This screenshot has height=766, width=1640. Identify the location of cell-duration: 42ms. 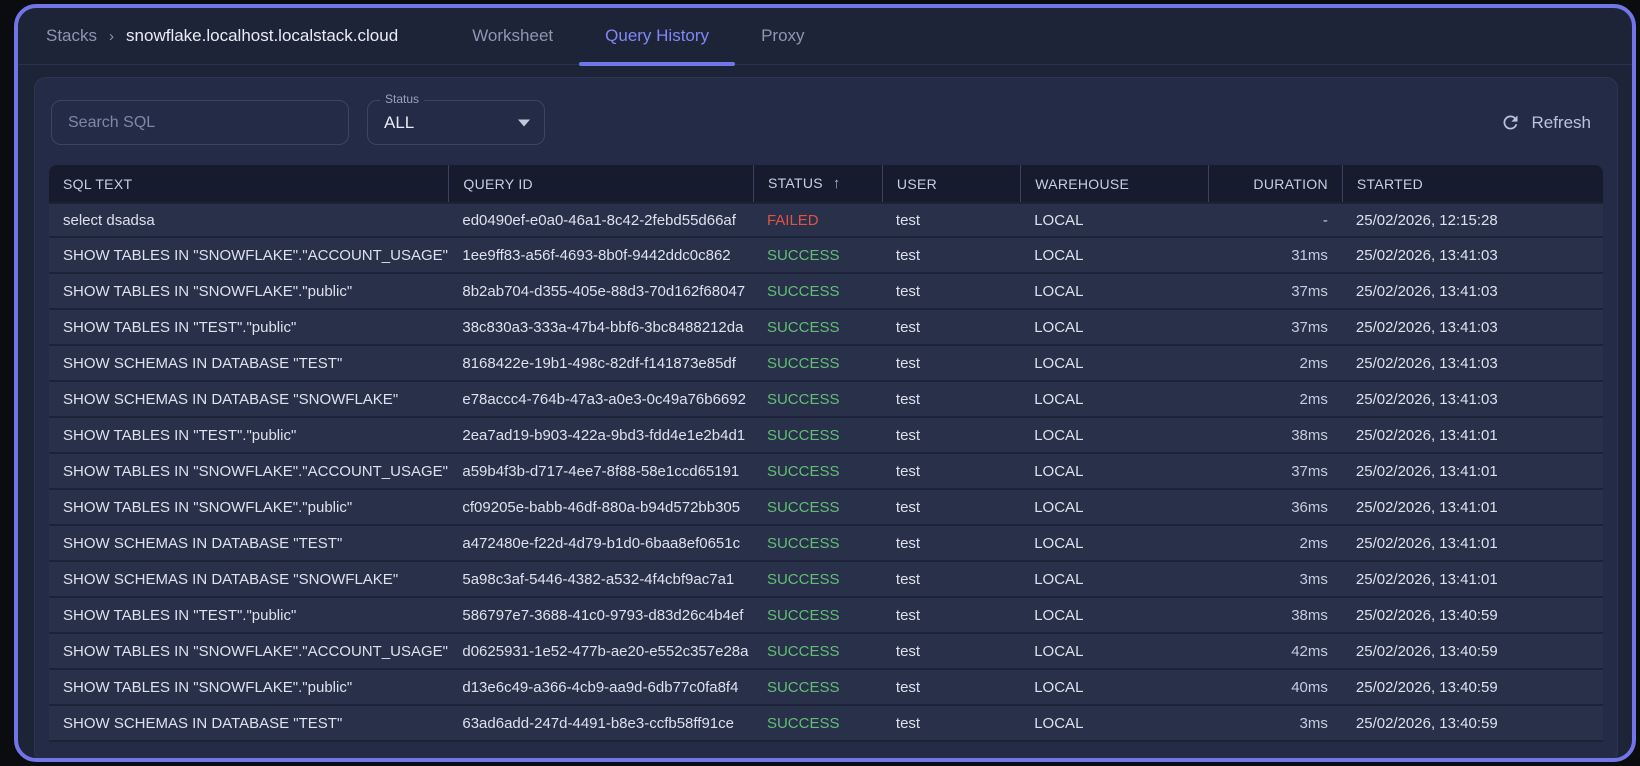
(1275, 652).